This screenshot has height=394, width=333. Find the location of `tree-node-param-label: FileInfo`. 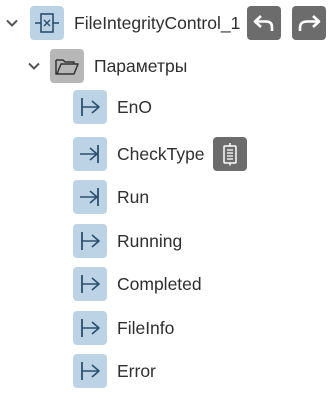

tree-node-param-label: FileInfo is located at coordinates (146, 328).